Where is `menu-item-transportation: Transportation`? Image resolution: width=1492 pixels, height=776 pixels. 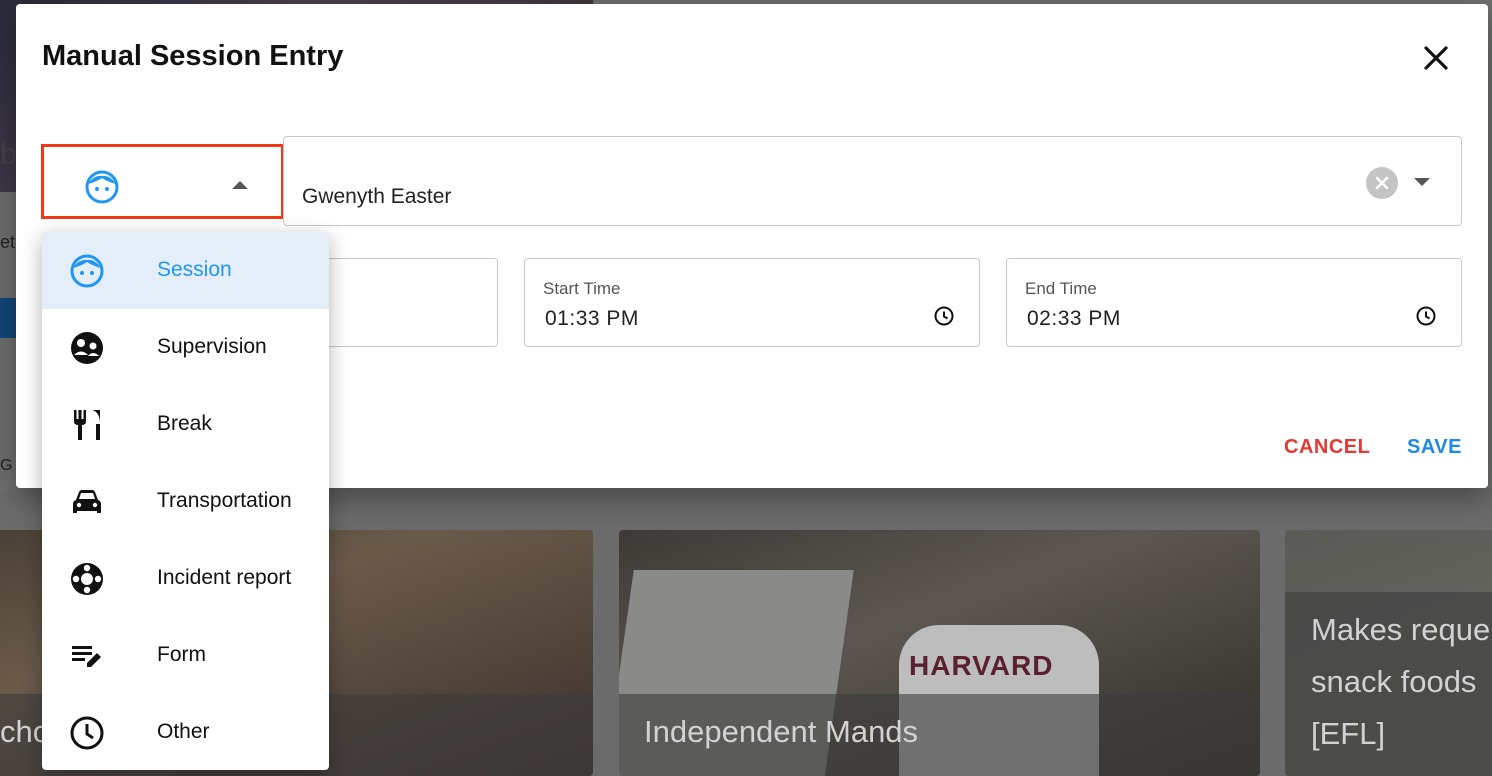 menu-item-transportation: Transportation is located at coordinates (185, 501).